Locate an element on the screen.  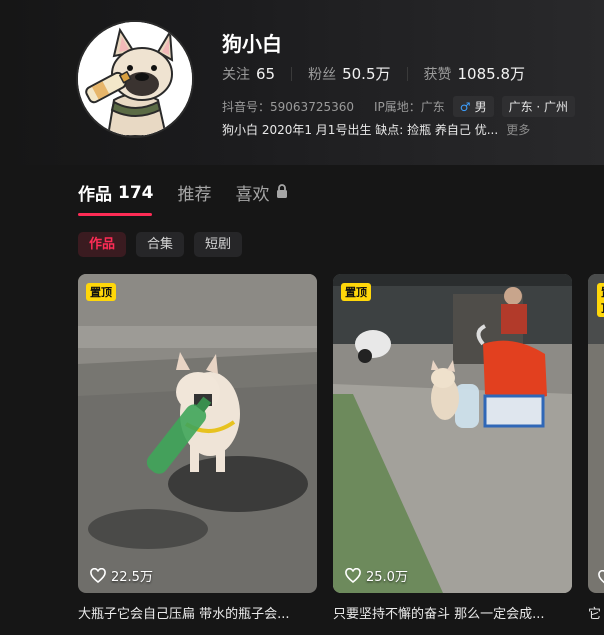
bio-more-link: 更多 is located at coordinates (518, 129).